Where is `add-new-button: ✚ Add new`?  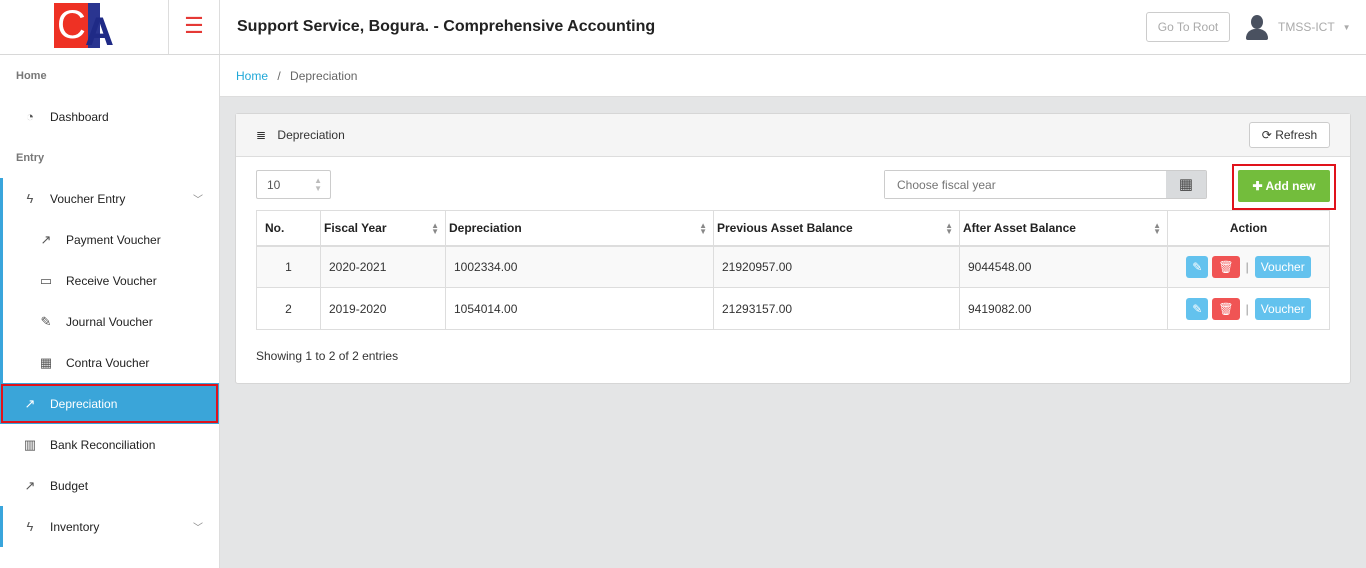 add-new-button: ✚ Add new is located at coordinates (1284, 186).